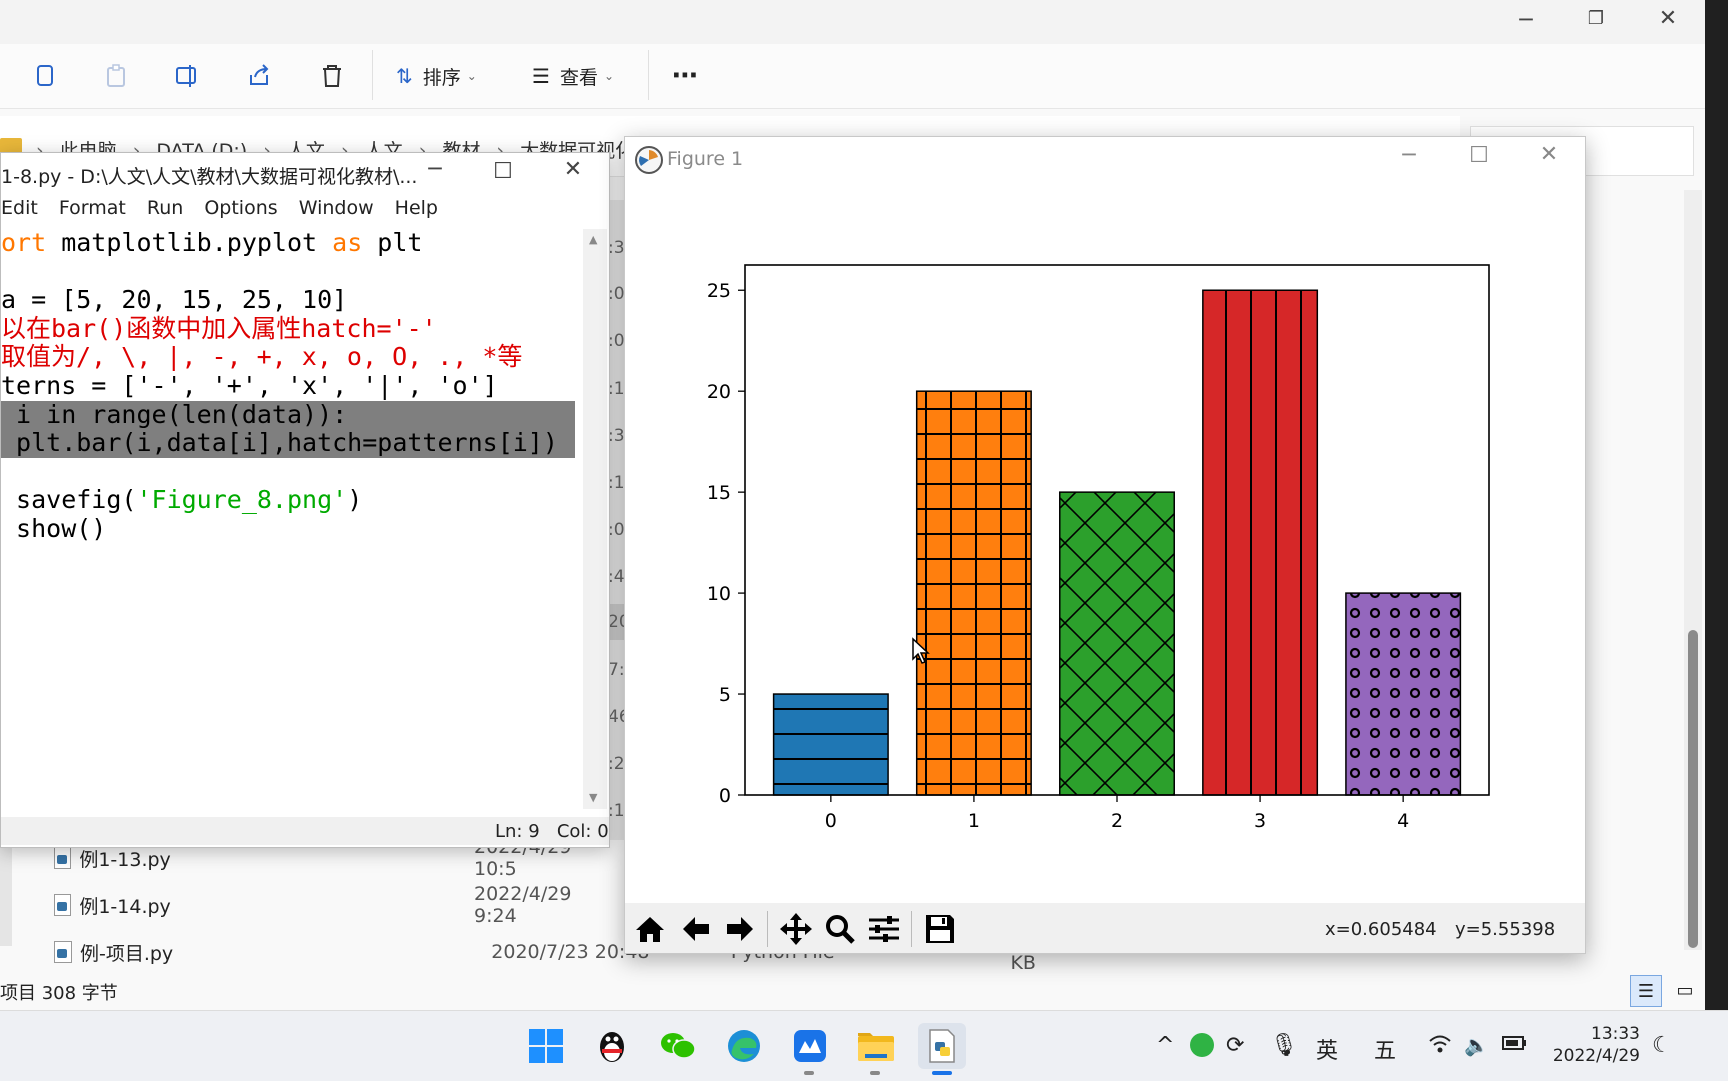 The image size is (1728, 1081). I want to click on restore-icon: ❐, so click(1596, 18).